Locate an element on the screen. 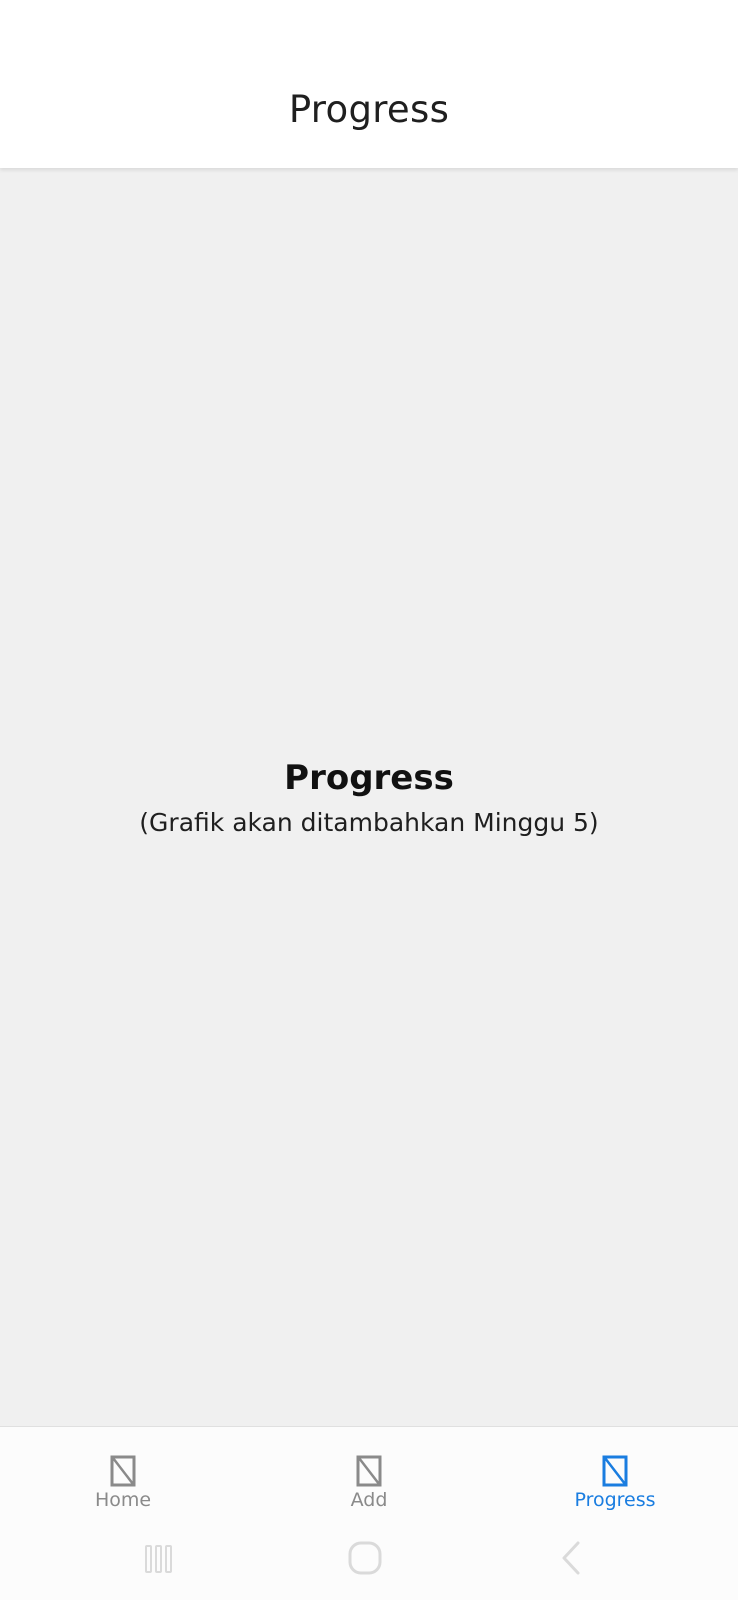 This screenshot has height=1600, width=738. home-icon is located at coordinates (365, 1558).